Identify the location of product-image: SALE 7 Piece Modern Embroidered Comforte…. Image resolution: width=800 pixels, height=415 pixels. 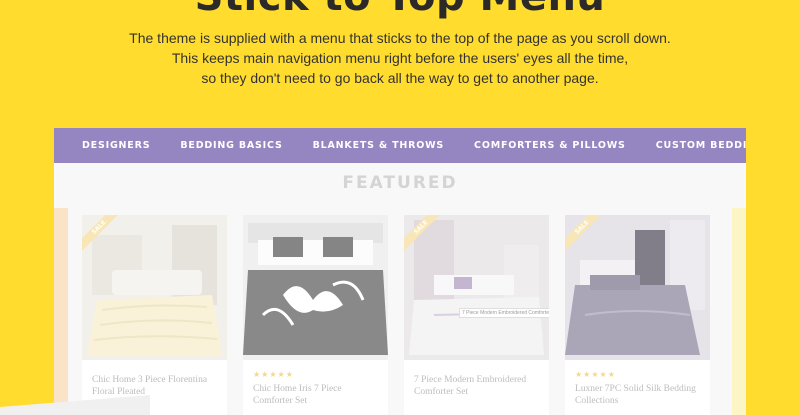
(476, 287).